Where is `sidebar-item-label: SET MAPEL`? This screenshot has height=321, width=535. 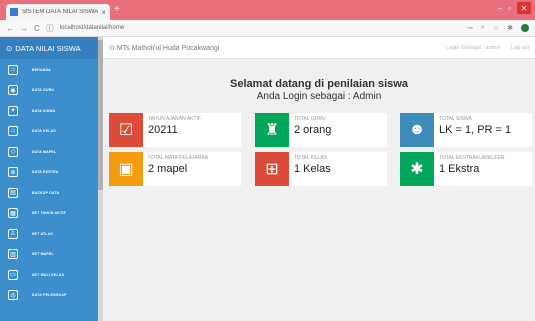
sidebar-item-label: SET MAPEL is located at coordinates (43, 254).